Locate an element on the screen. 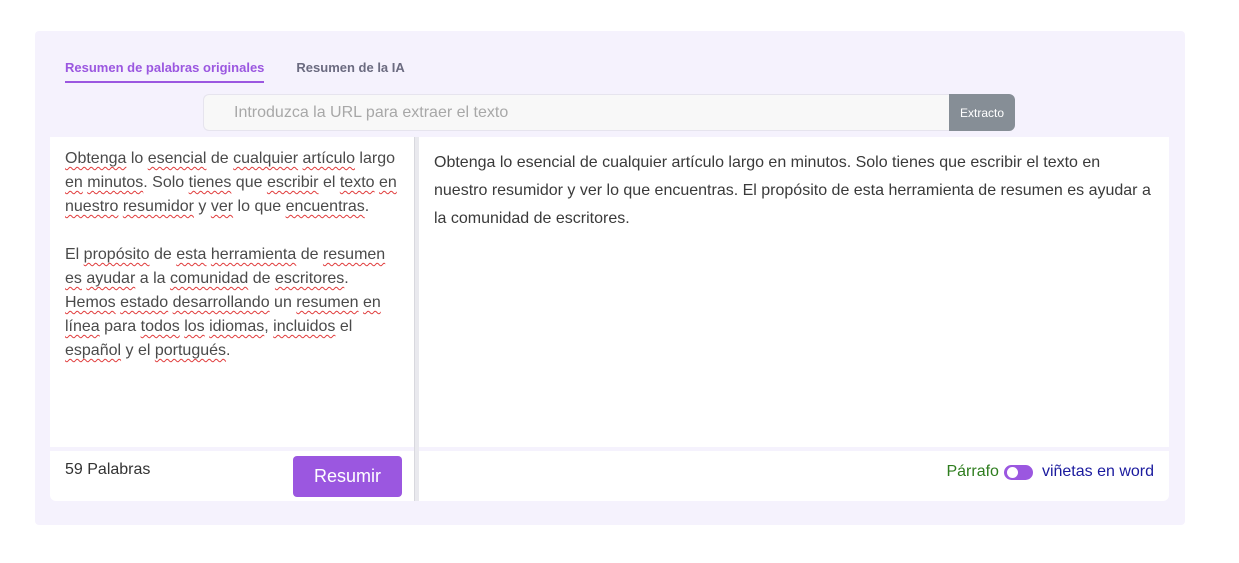  misspelled-word: español is located at coordinates (93, 350).